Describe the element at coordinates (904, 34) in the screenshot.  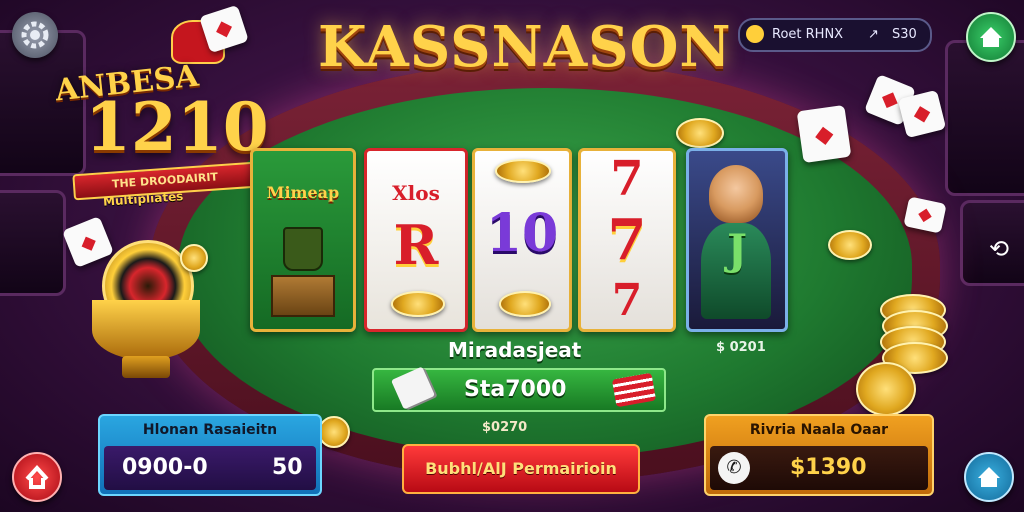
I see `top-info-value: S30` at that location.